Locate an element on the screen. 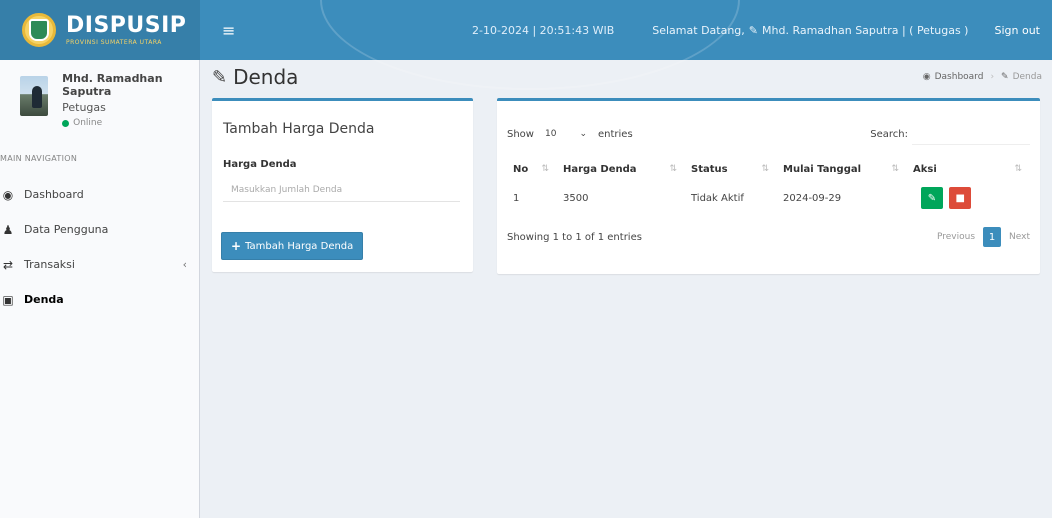  user-role: Petugas is located at coordinates (84, 107).